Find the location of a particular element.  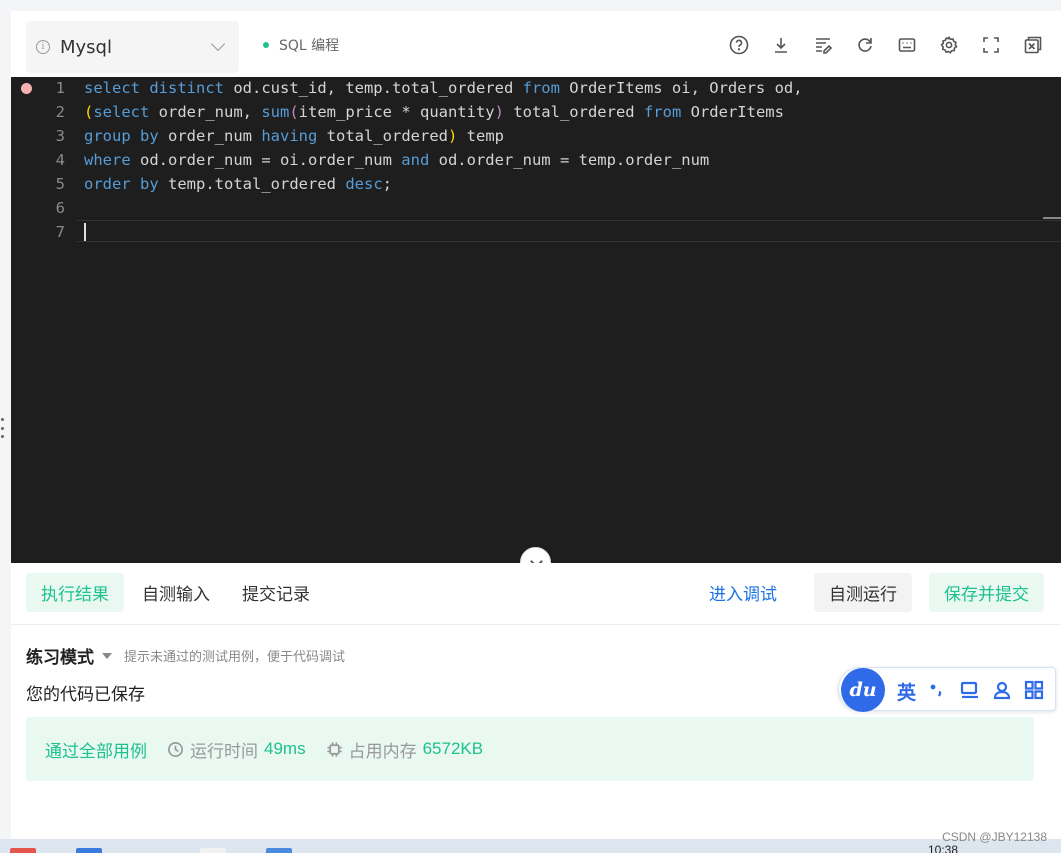

language-label: Mysql is located at coordinates (86, 47).